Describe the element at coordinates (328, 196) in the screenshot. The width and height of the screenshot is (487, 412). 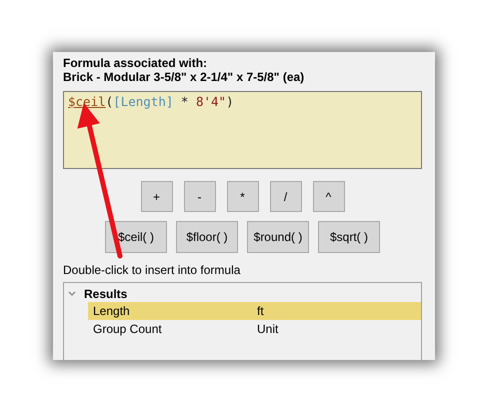
I see `operator-button: ^` at that location.